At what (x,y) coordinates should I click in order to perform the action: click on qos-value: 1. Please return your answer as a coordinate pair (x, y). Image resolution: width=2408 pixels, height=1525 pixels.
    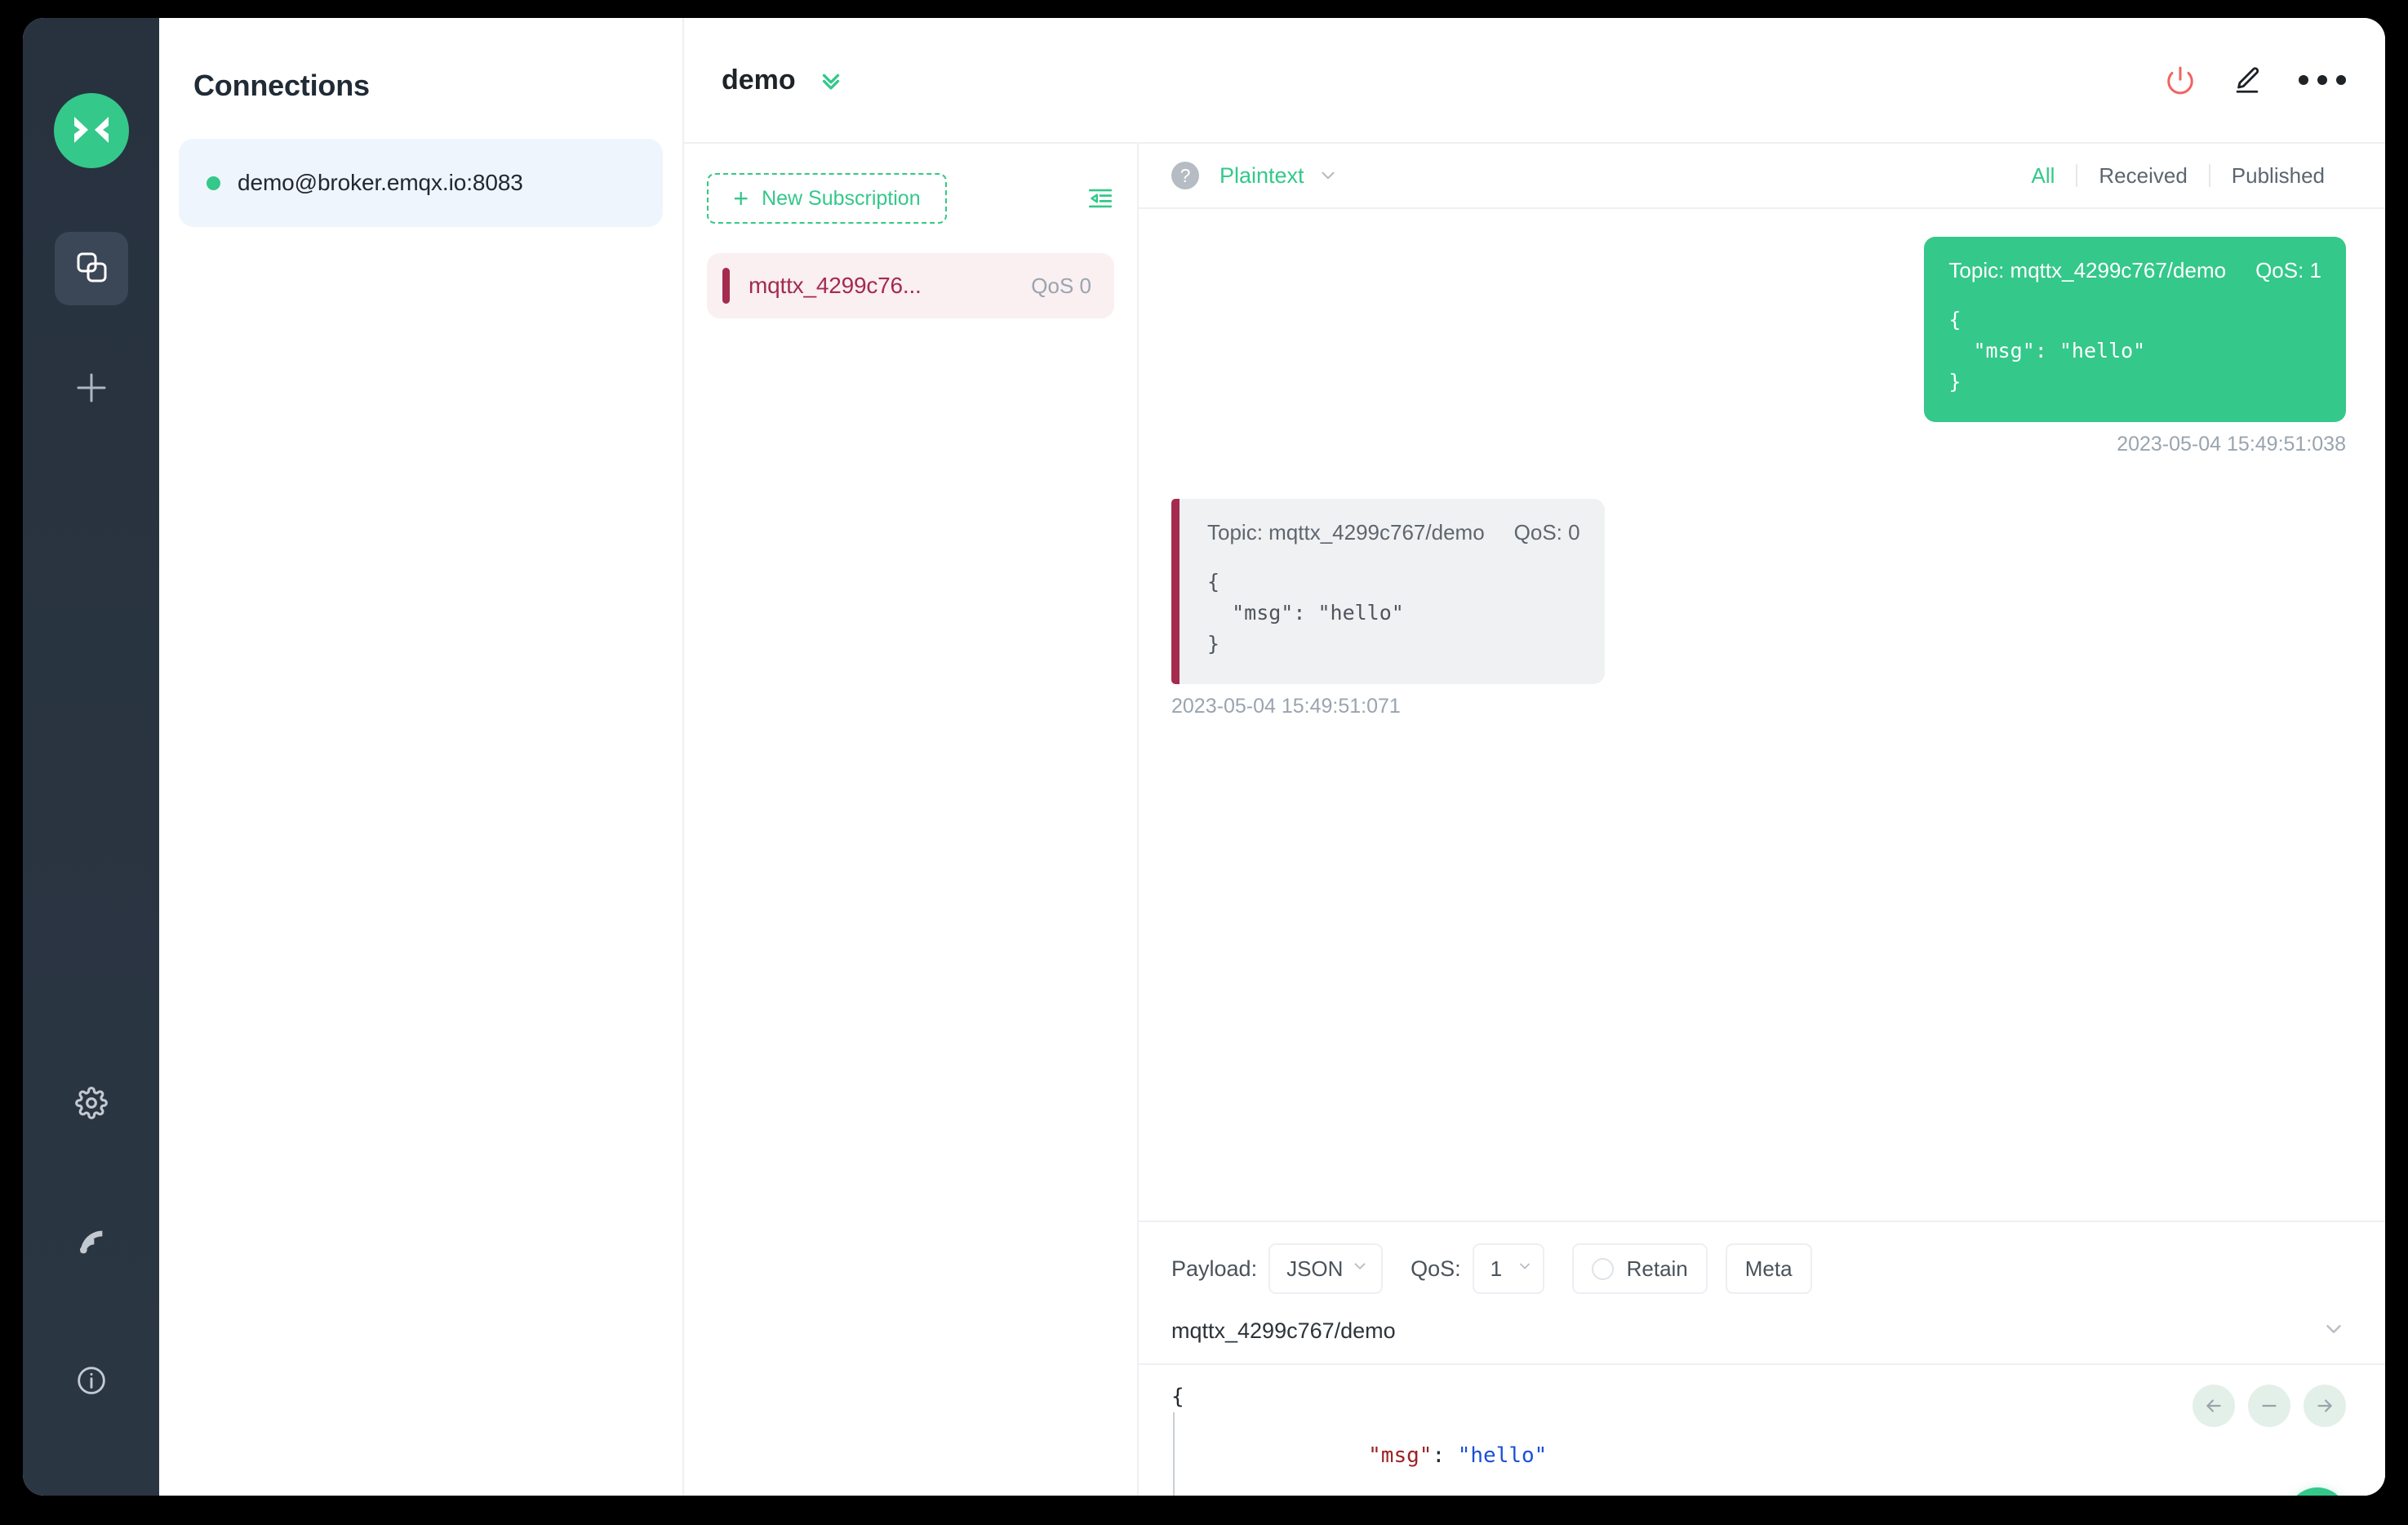
    Looking at the image, I should click on (1496, 1268).